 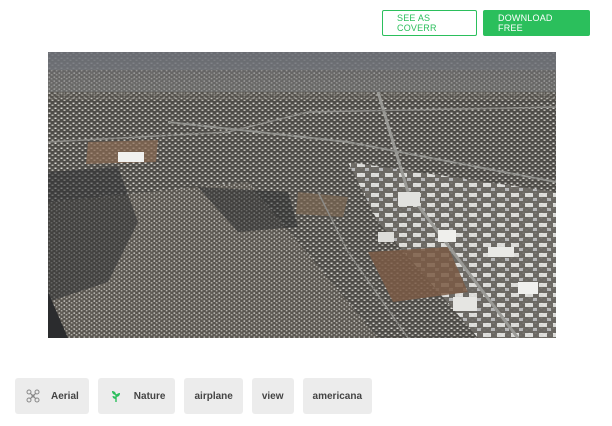 I want to click on tag-aerial: Aerial, so click(x=52, y=396).